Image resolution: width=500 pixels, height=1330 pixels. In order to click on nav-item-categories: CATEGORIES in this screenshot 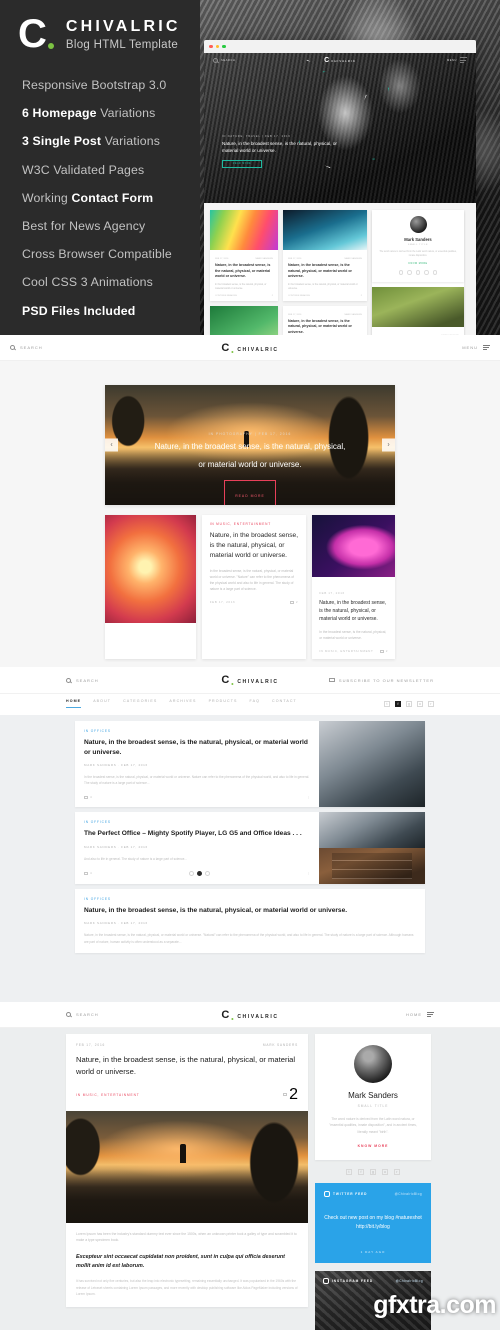, I will do `click(140, 703)`.